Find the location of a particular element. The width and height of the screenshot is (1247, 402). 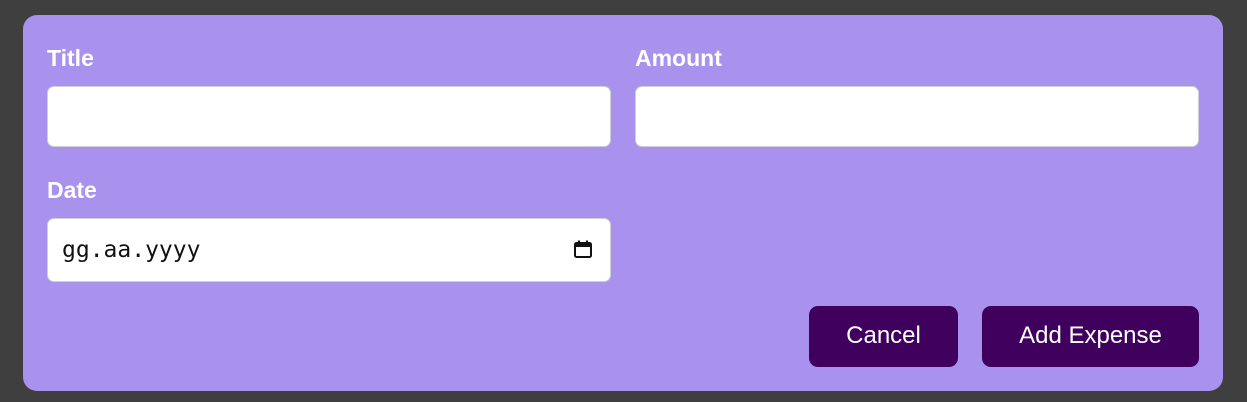

title-label: Title is located at coordinates (70, 58).